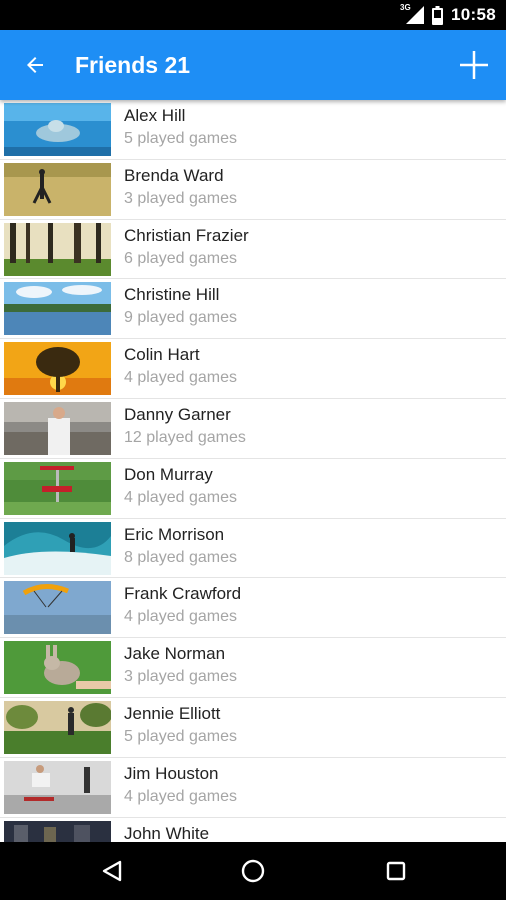 Image resolution: width=506 pixels, height=900 pixels. Describe the element at coordinates (183, 594) in the screenshot. I see `friend-name: Frank Crawford` at that location.